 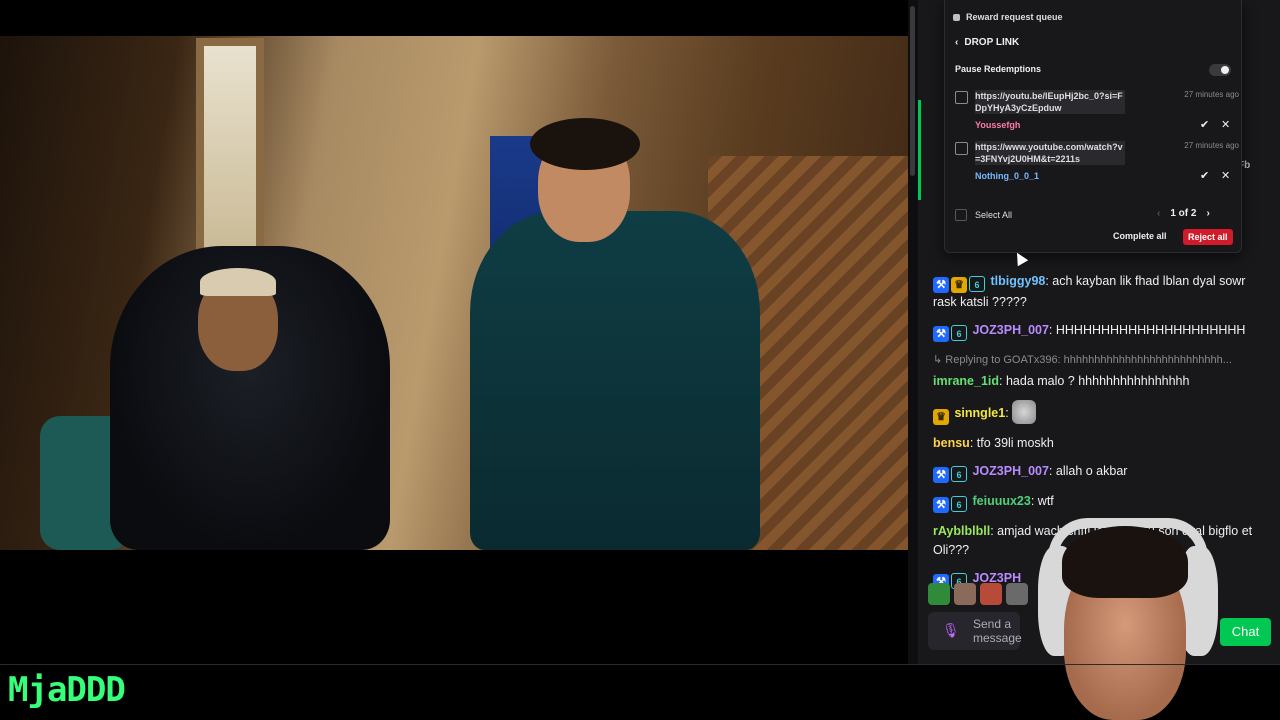 I want to click on streamer-hair, so click(x=1125, y=562).